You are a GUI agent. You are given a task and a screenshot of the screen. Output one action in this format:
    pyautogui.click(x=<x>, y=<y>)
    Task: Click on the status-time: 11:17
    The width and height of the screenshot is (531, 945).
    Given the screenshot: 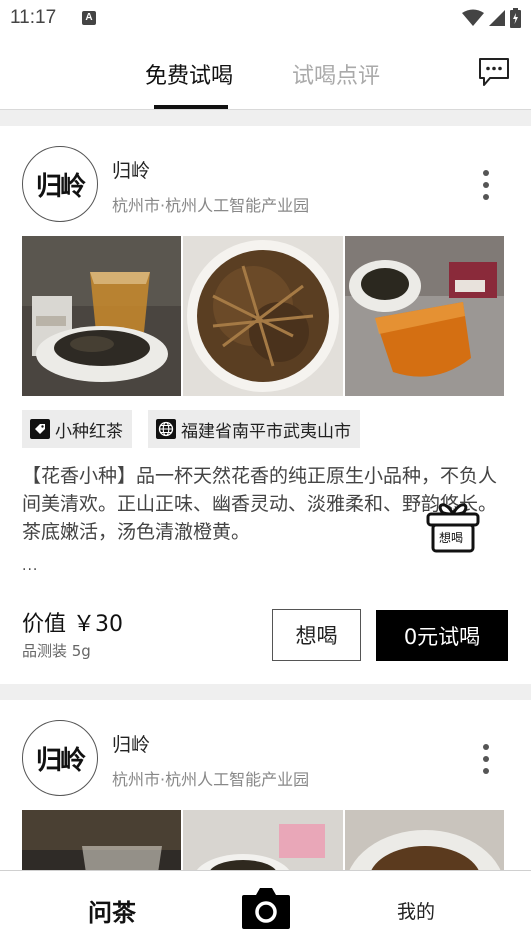 What is the action you would take?
    pyautogui.click(x=33, y=17)
    